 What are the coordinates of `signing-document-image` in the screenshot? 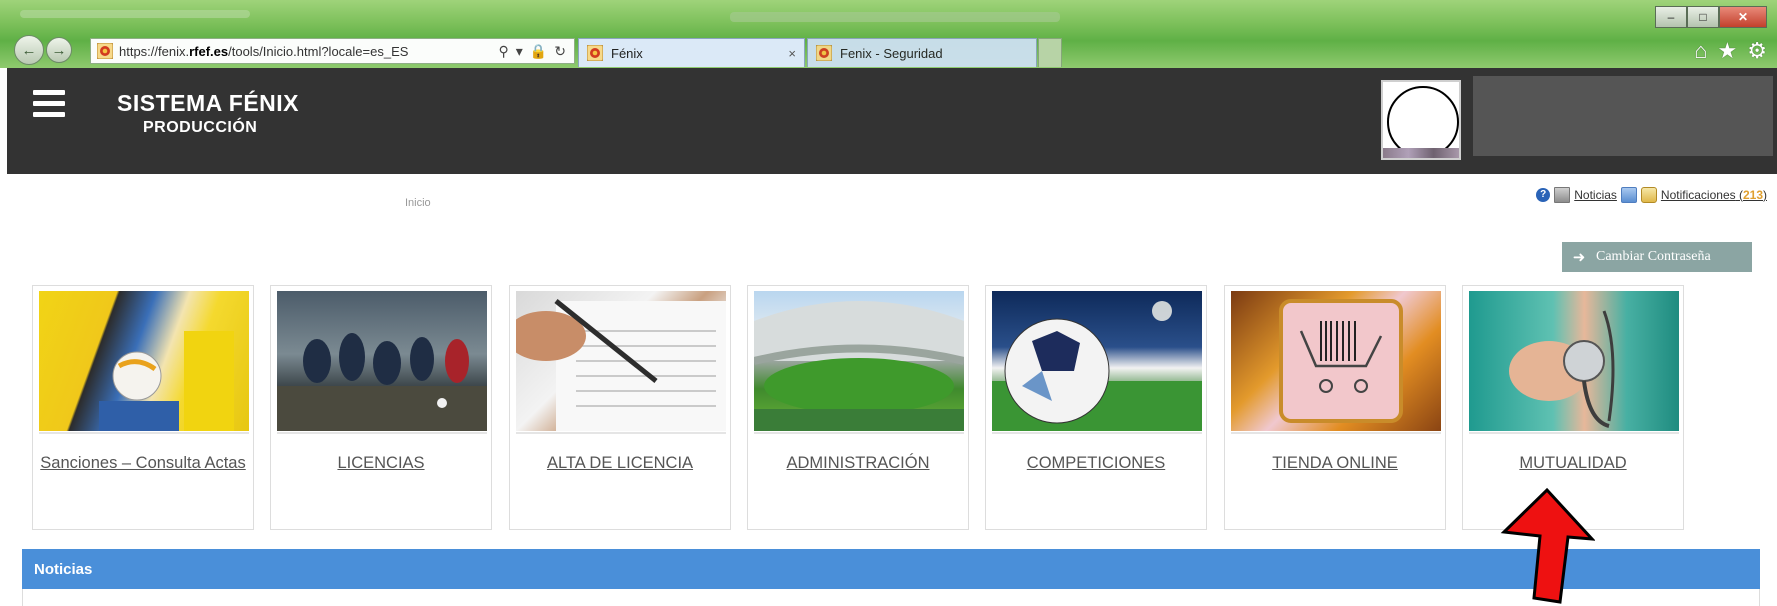 It's located at (621, 361).